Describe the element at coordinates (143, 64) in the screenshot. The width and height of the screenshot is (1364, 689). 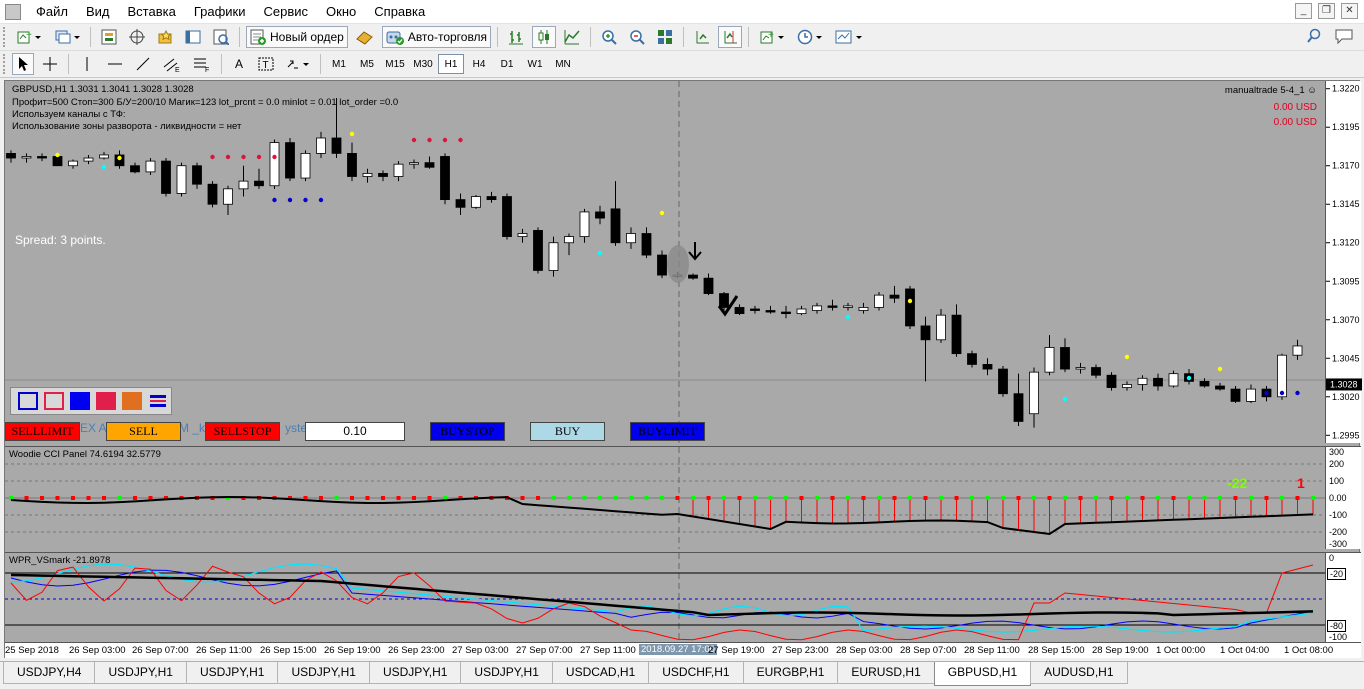
I see `trendline-button` at that location.